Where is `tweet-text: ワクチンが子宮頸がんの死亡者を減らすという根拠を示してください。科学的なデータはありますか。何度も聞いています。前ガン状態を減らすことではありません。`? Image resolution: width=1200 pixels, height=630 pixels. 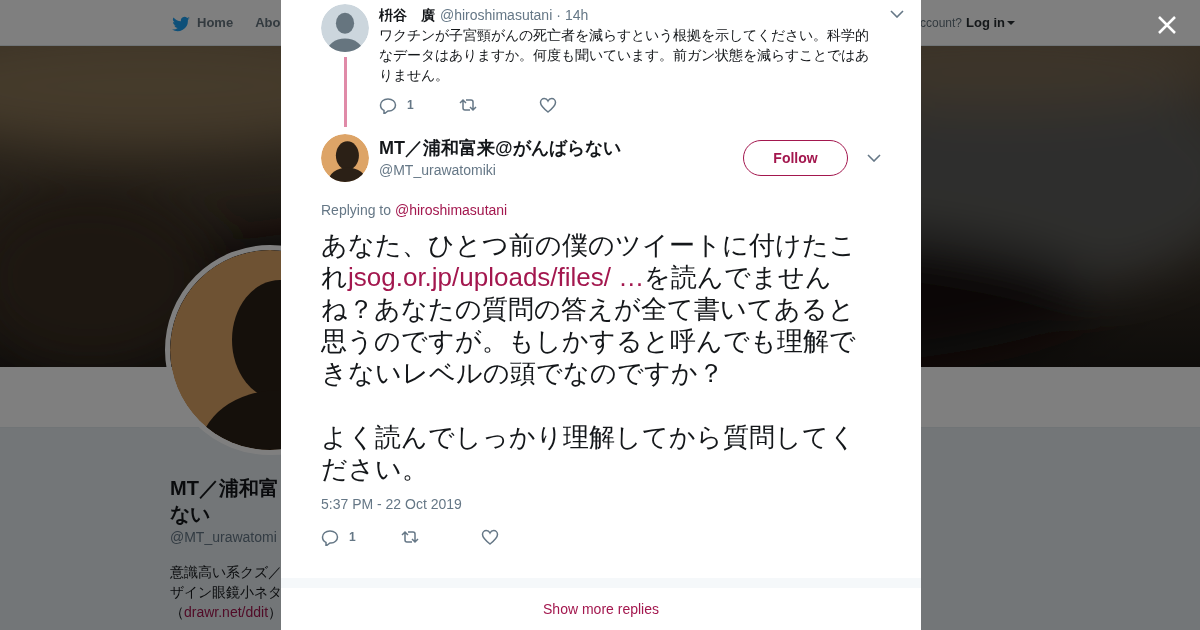
tweet-text: ワクチンが子宮頸がんの死亡者を減らすという根拠を示してください。科学的なデータはありますか。何度も聞いています。前ガン状態を減らすことではありません。 is located at coordinates (624, 55).